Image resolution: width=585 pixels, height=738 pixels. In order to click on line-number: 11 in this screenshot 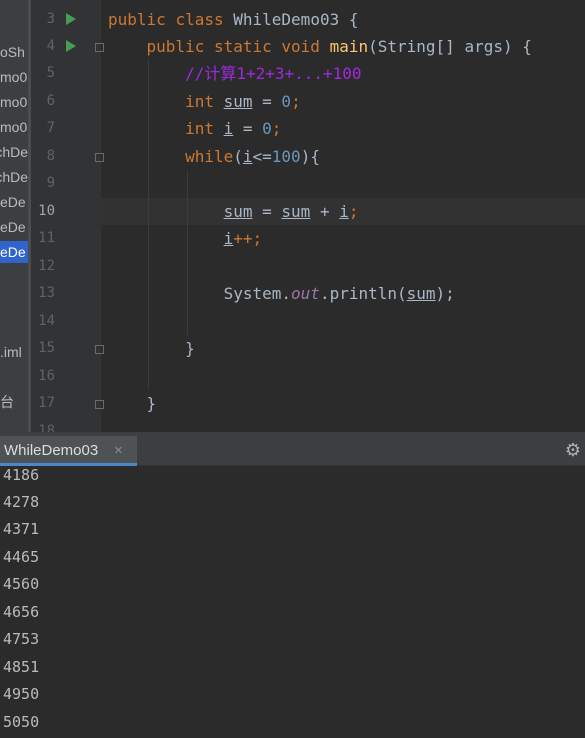, I will do `click(46, 238)`.